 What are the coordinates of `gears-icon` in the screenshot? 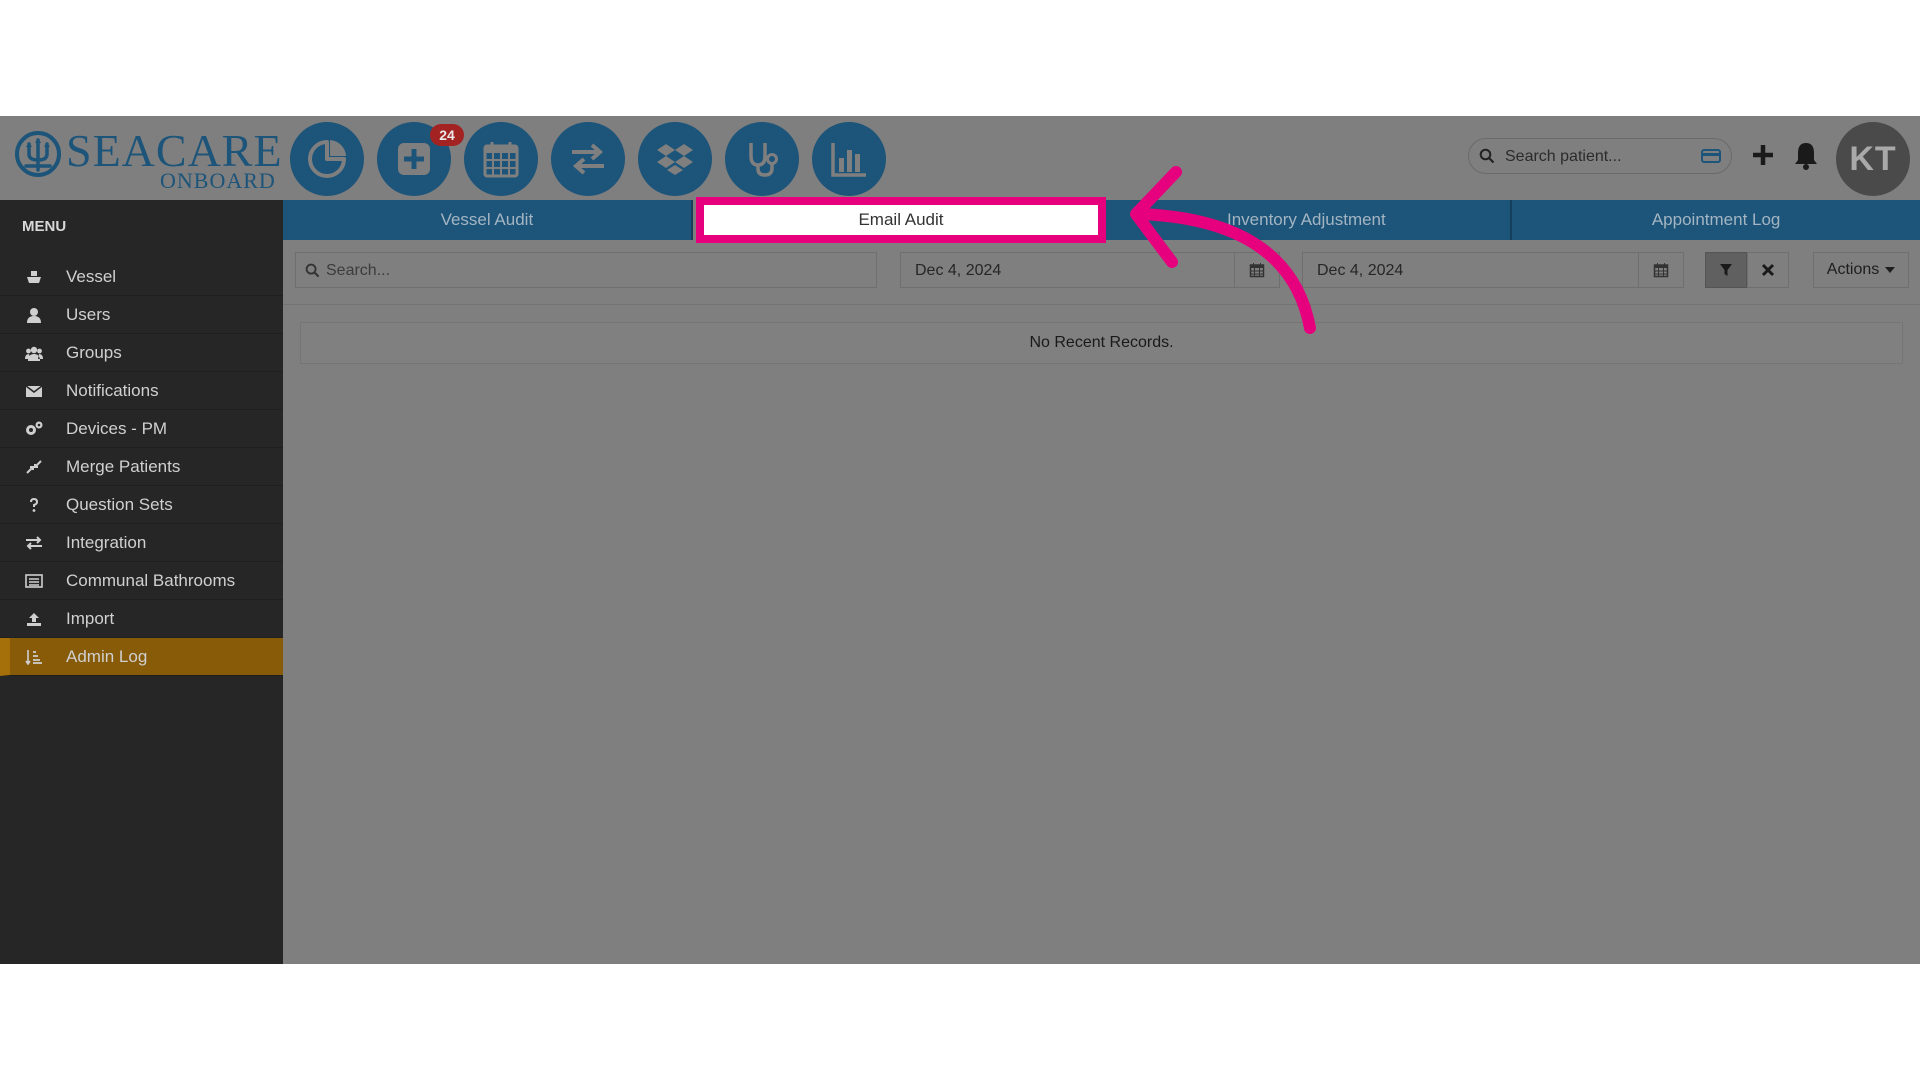 It's located at (34, 429).